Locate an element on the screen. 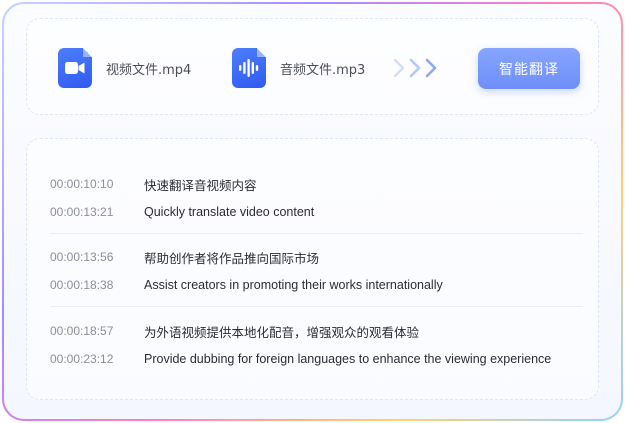  subtitle-text: Quickly translate video content is located at coordinates (229, 212).